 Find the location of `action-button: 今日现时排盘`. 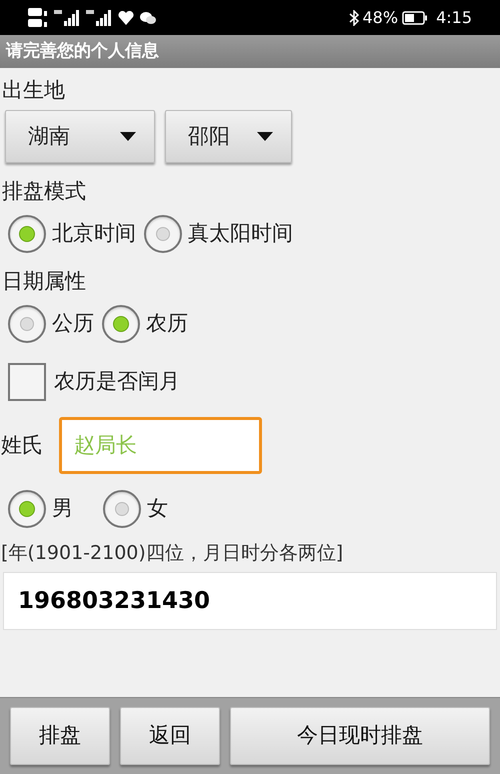

action-button: 今日现时排盘 is located at coordinates (360, 736).